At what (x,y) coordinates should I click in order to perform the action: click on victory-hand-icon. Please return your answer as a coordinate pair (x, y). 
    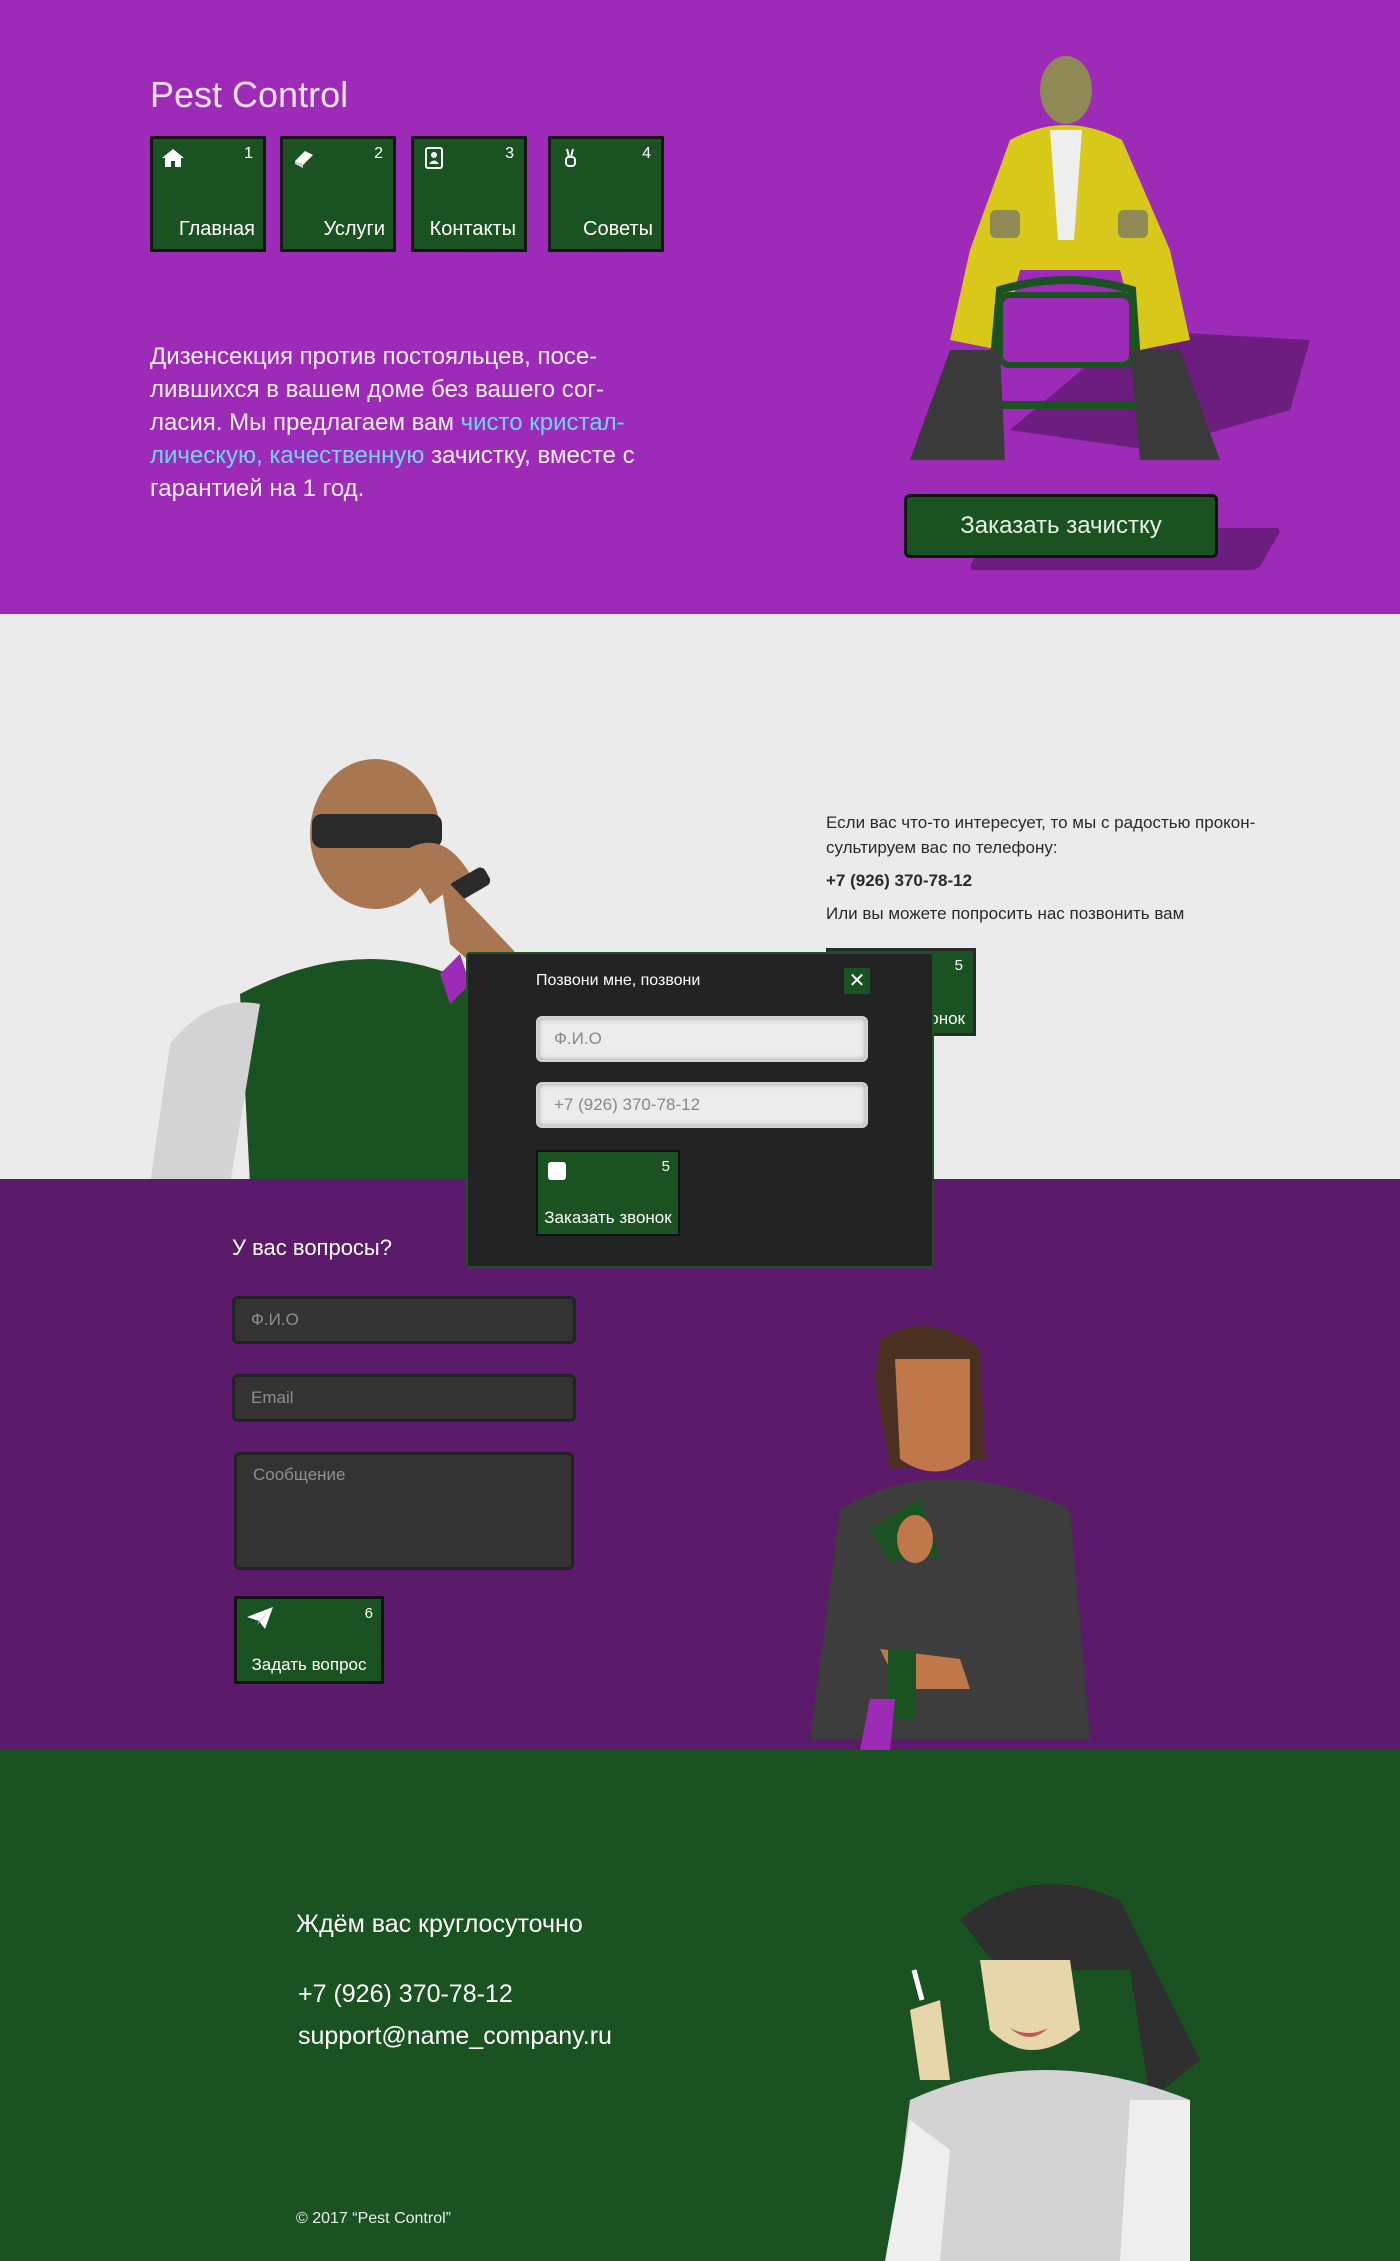
    Looking at the image, I should click on (570, 157).